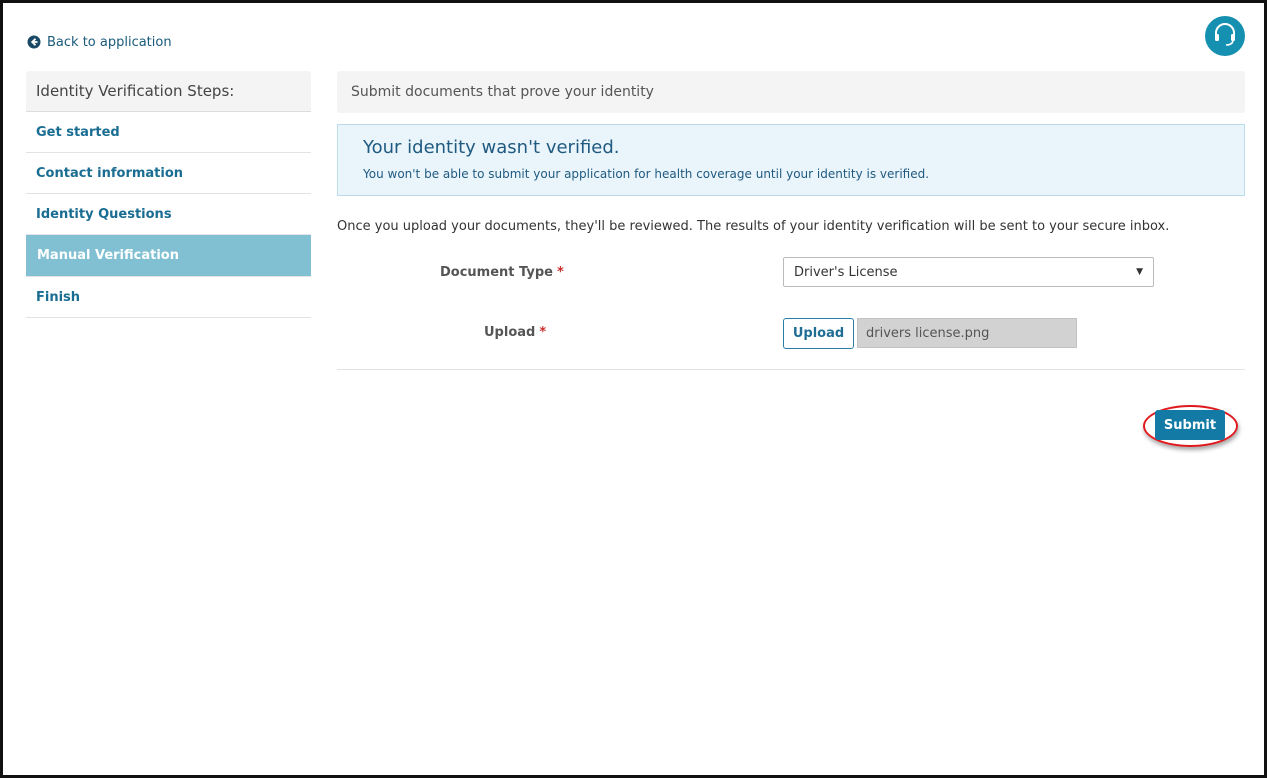  Describe the element at coordinates (168, 256) in the screenshot. I see `sidebar-item-manual-verification: Manual Verification` at that location.